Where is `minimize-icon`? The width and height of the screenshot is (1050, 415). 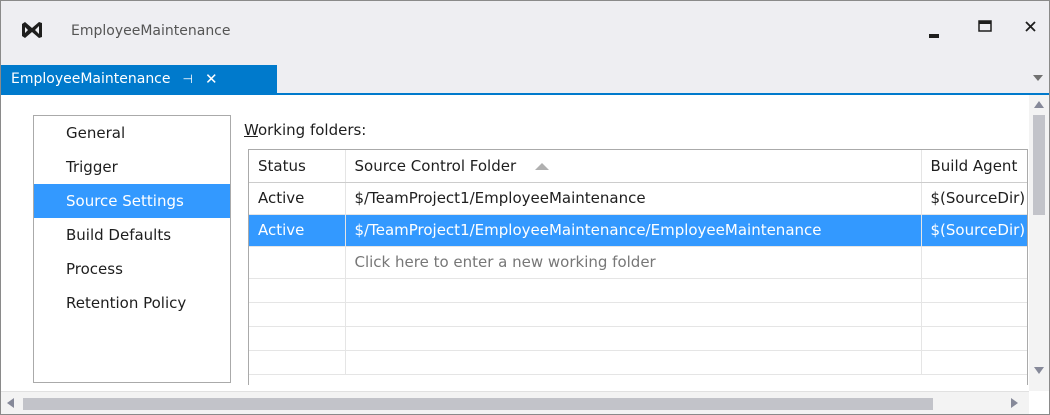 minimize-icon is located at coordinates (934, 36).